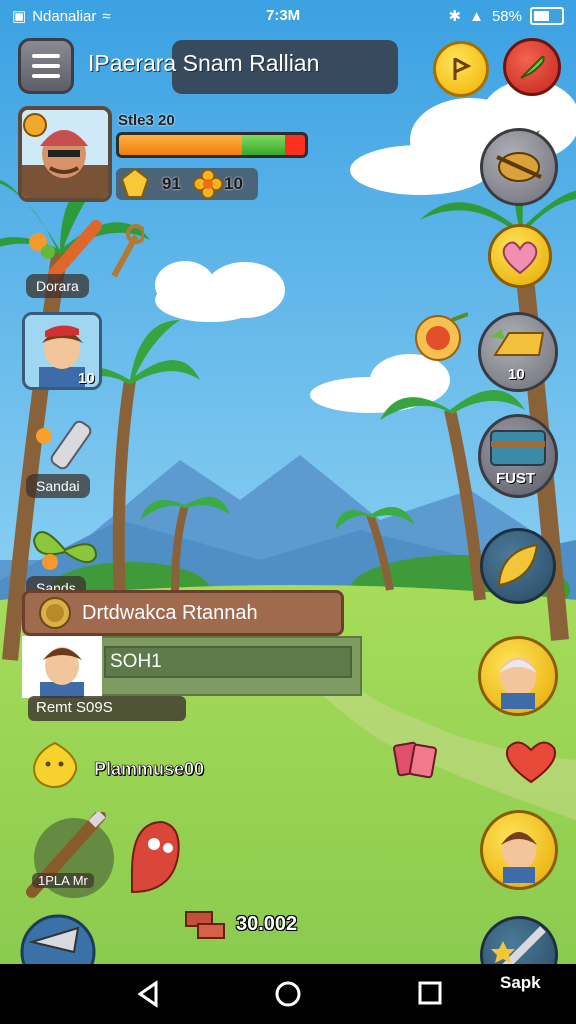 Image resolution: width=576 pixels, height=1024 pixels. What do you see at coordinates (455, 16) in the screenshot?
I see `bluetooth-icon: ✱` at bounding box center [455, 16].